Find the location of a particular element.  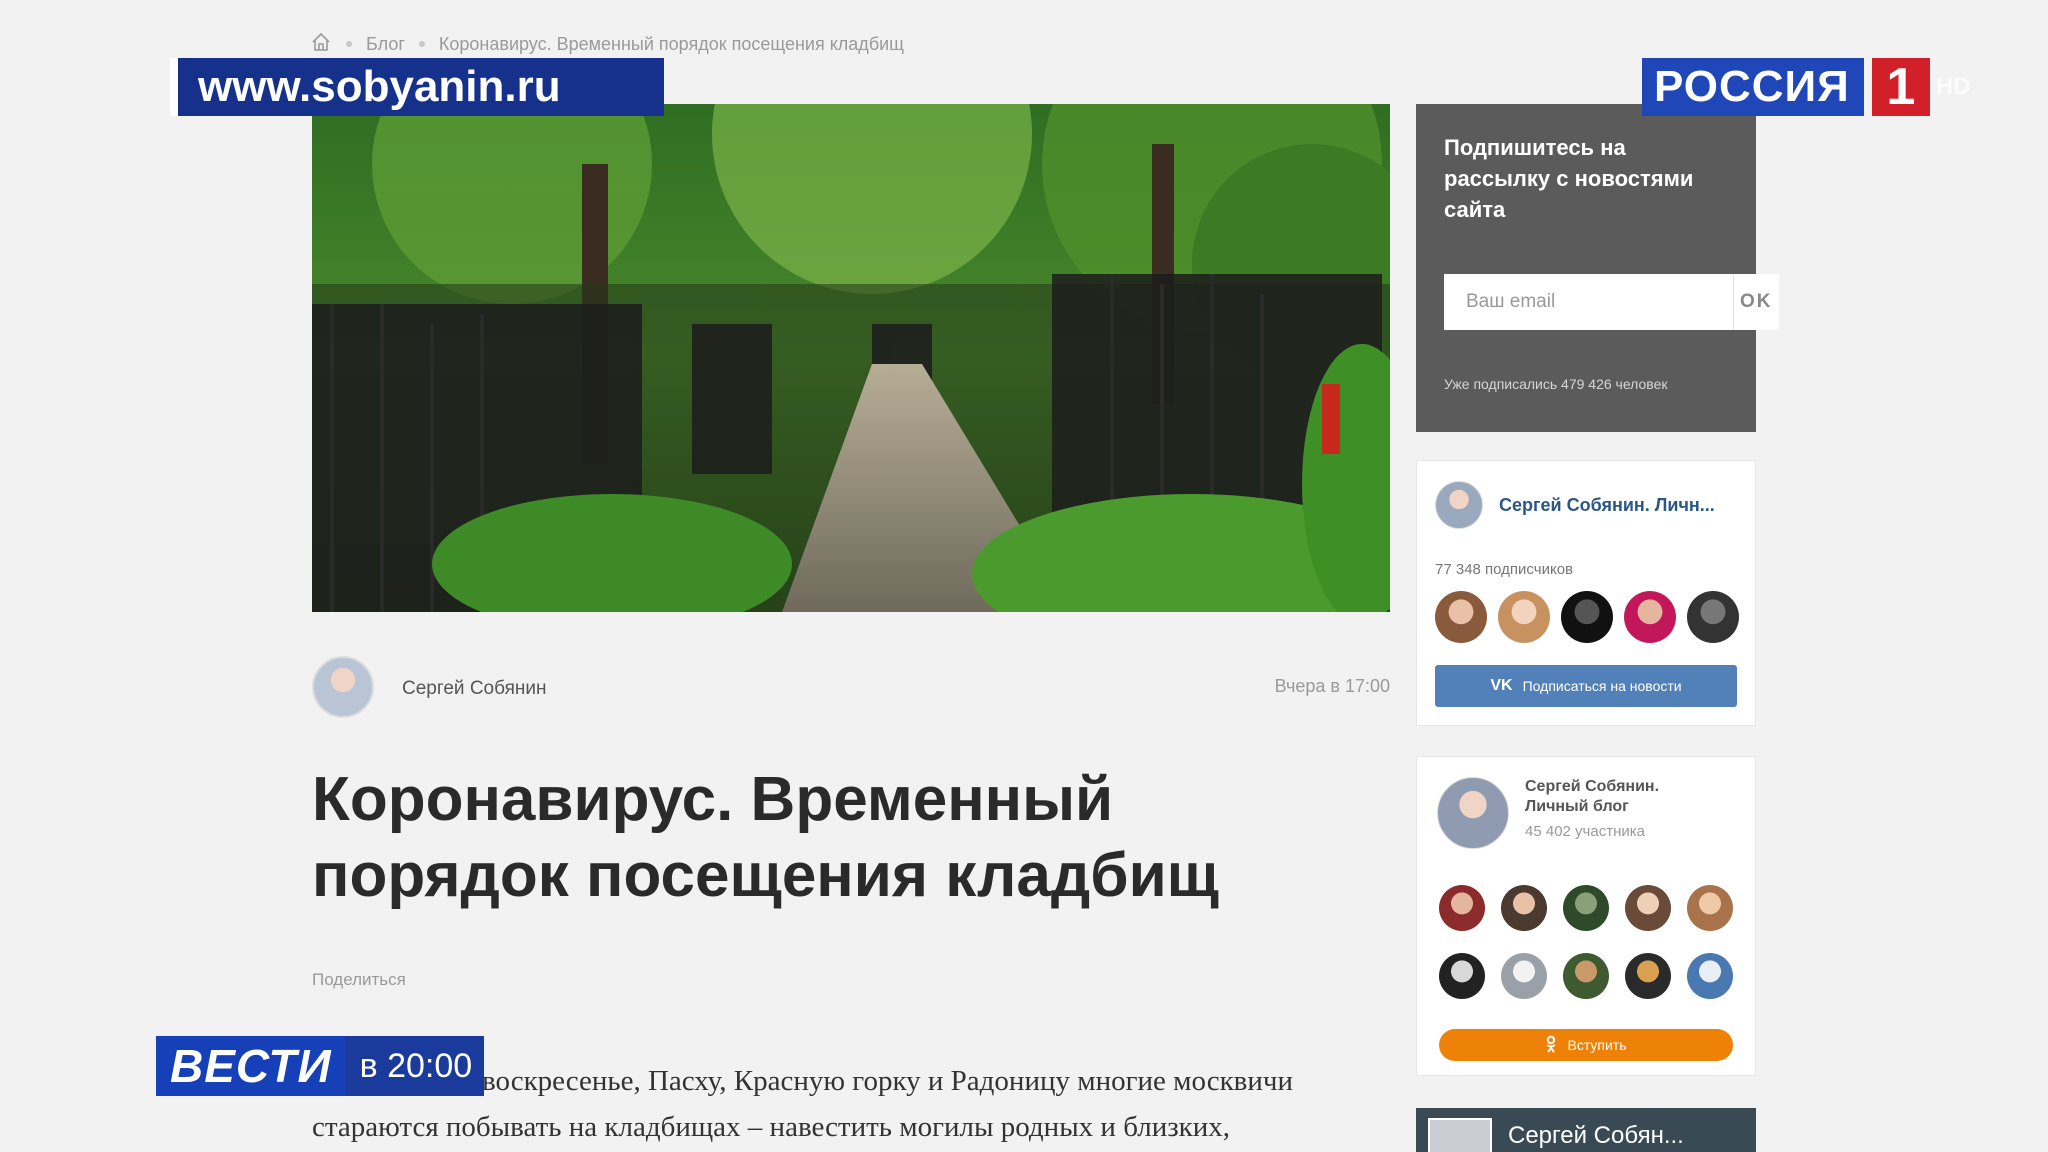

channel-logo: РОССИЯ 1 HD is located at coordinates (1806, 87).